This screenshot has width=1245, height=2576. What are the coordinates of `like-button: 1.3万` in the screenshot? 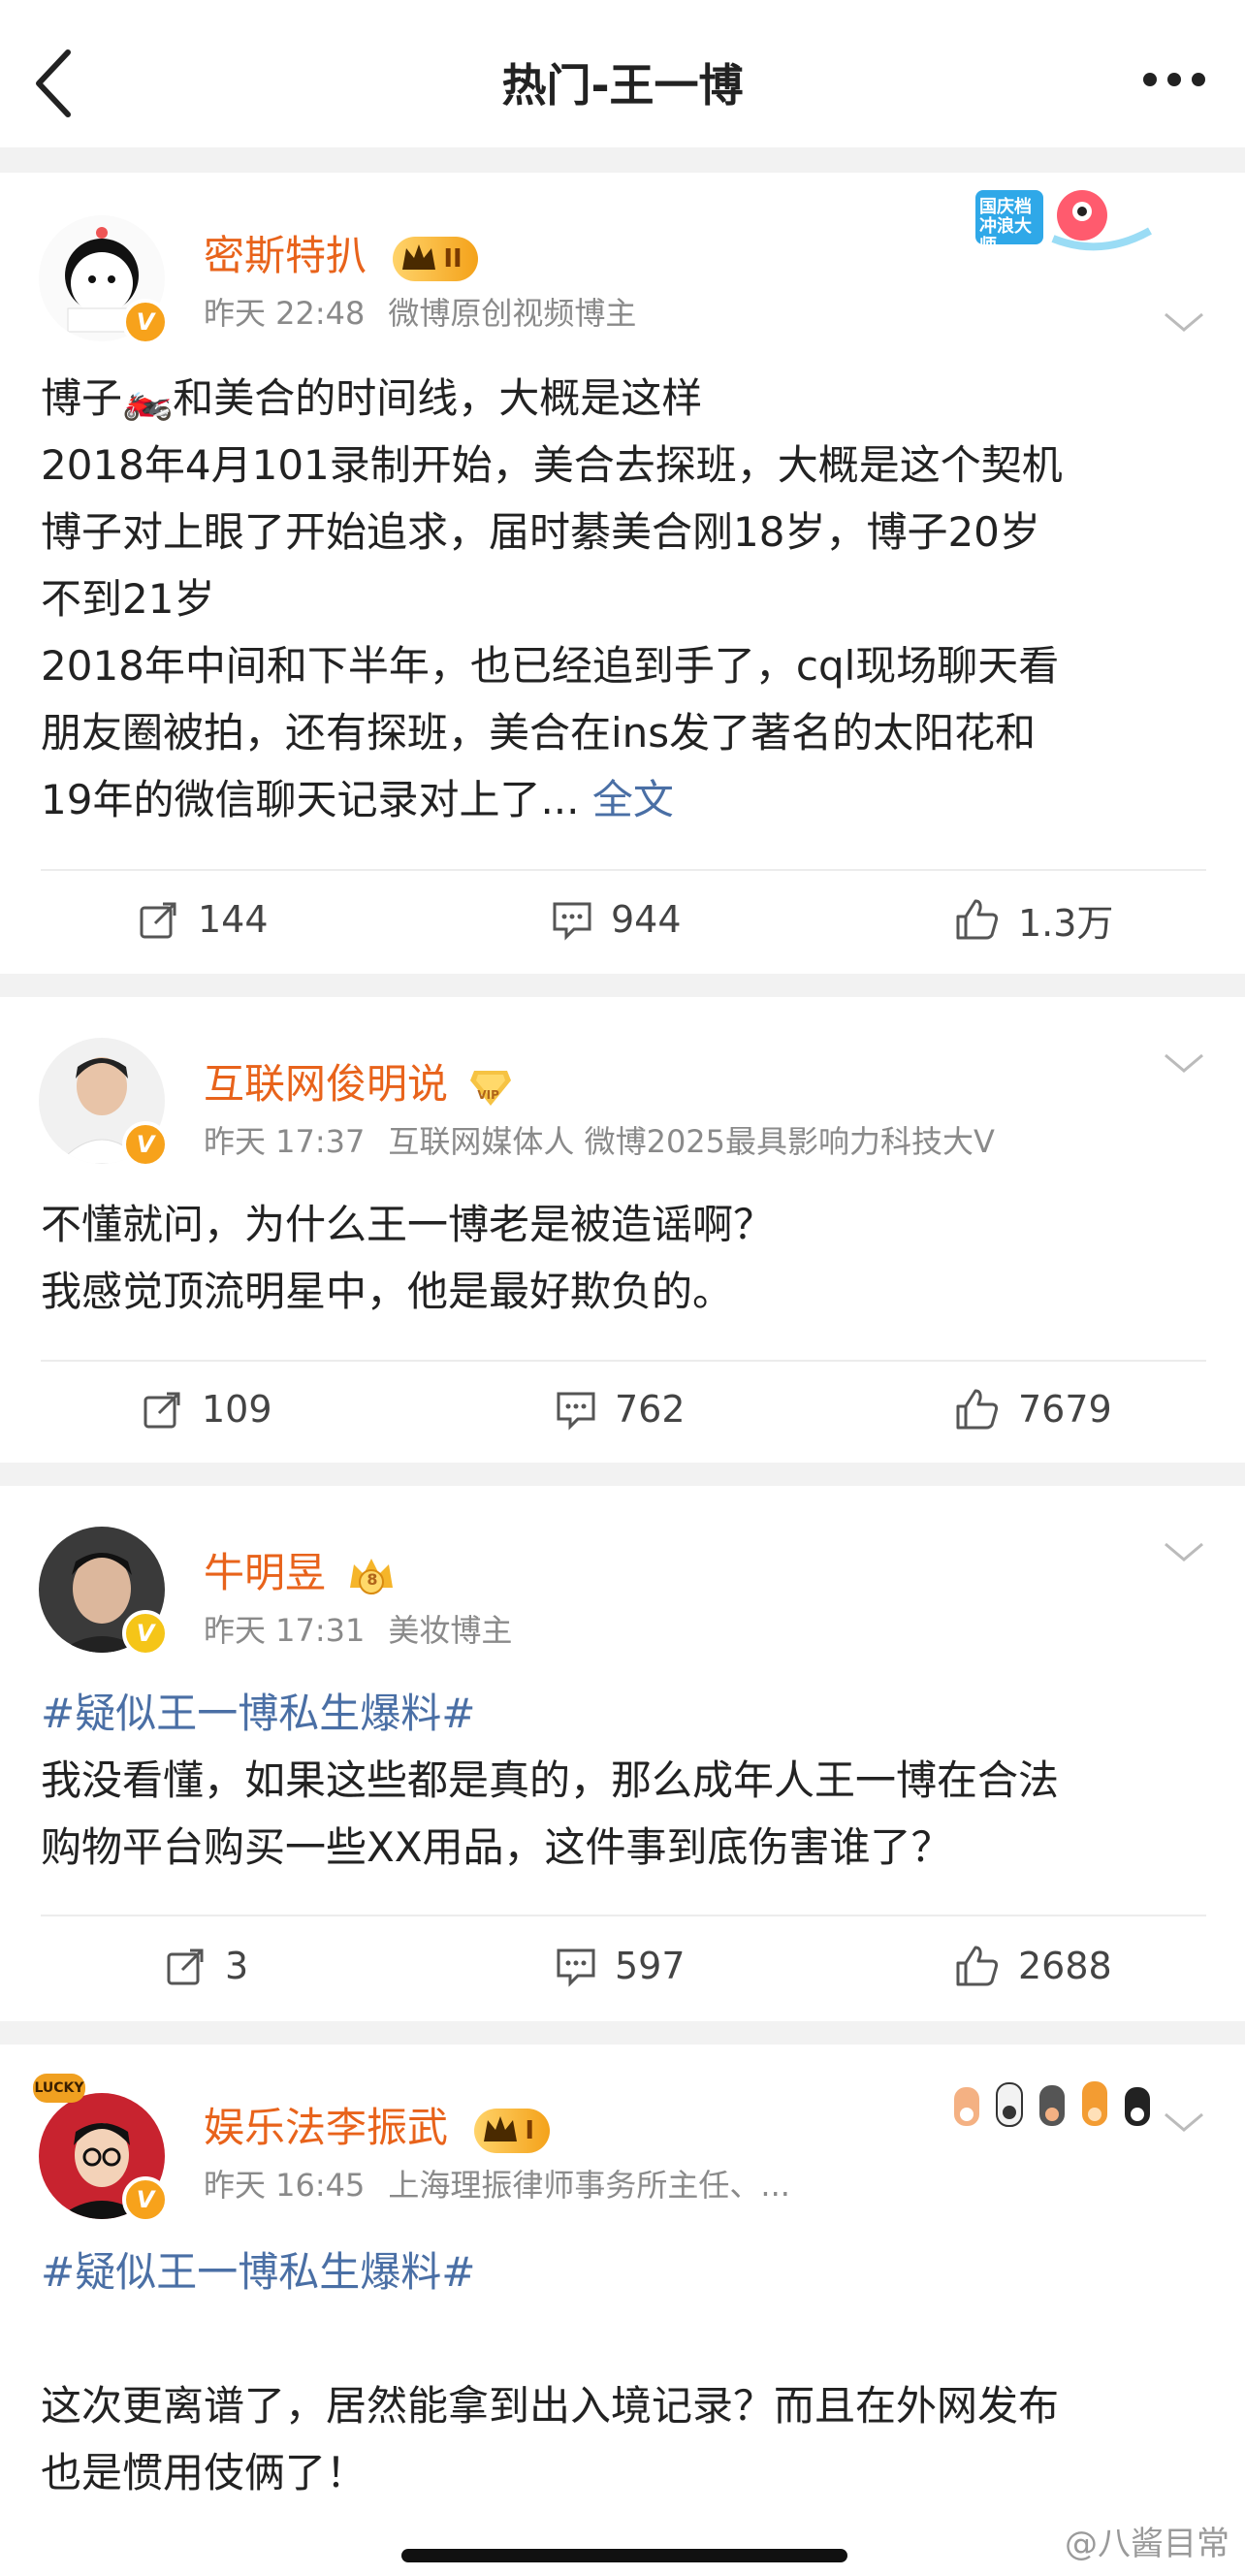 It's located at (1033, 919).